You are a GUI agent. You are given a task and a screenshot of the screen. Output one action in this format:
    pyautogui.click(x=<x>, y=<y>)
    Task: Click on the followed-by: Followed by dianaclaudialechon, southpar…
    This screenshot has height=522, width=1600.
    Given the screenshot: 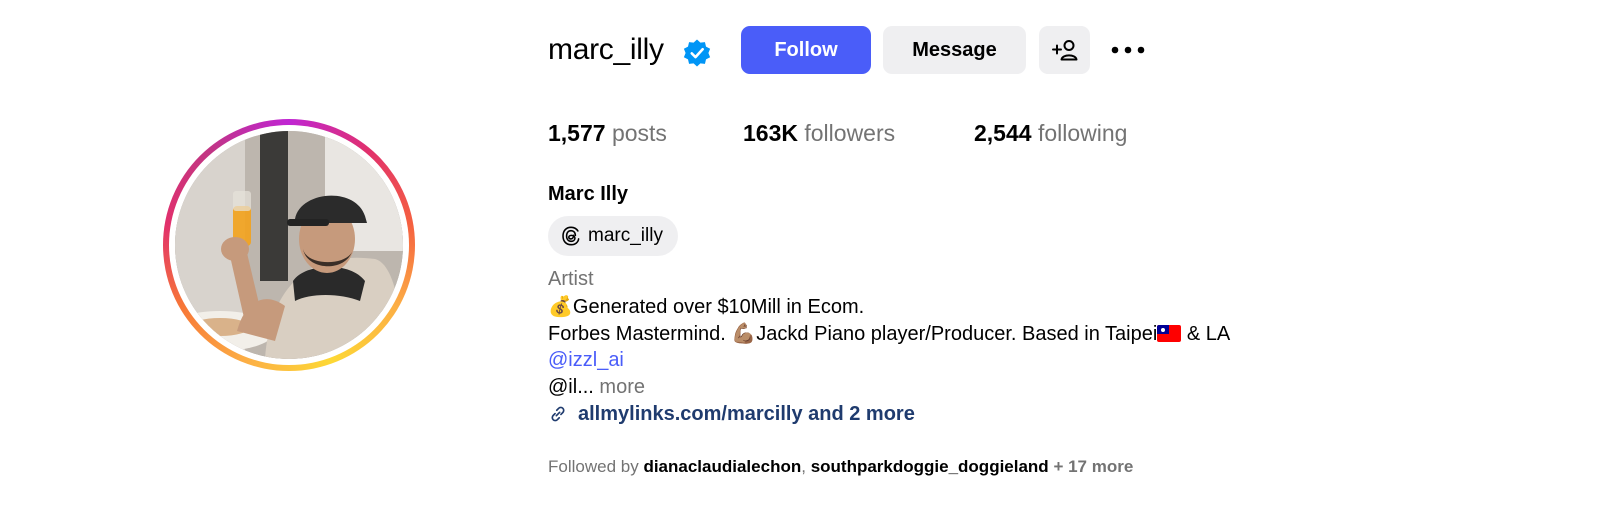 What is the action you would take?
    pyautogui.click(x=840, y=467)
    